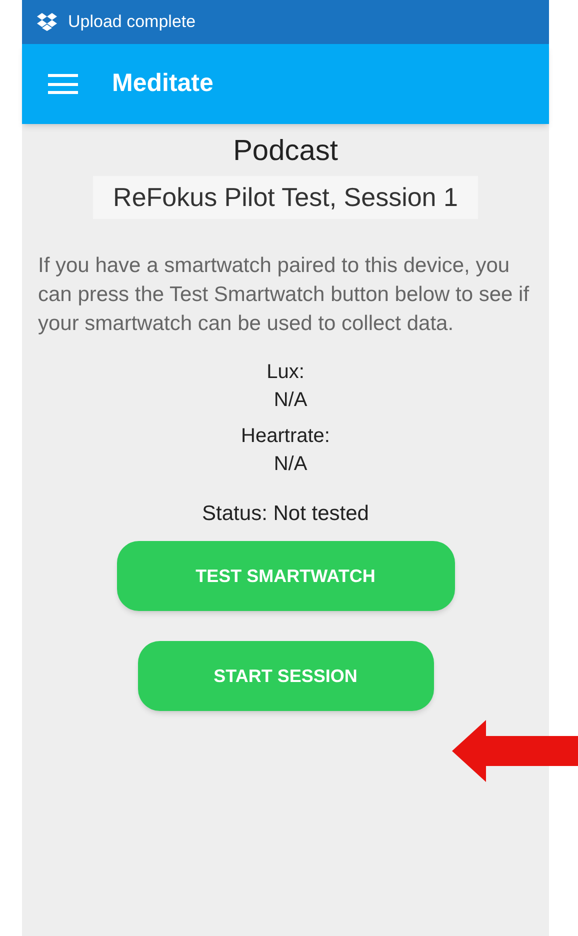 The image size is (578, 936). Describe the element at coordinates (285, 576) in the screenshot. I see `action-button: TEST SMARTWATCH` at that location.